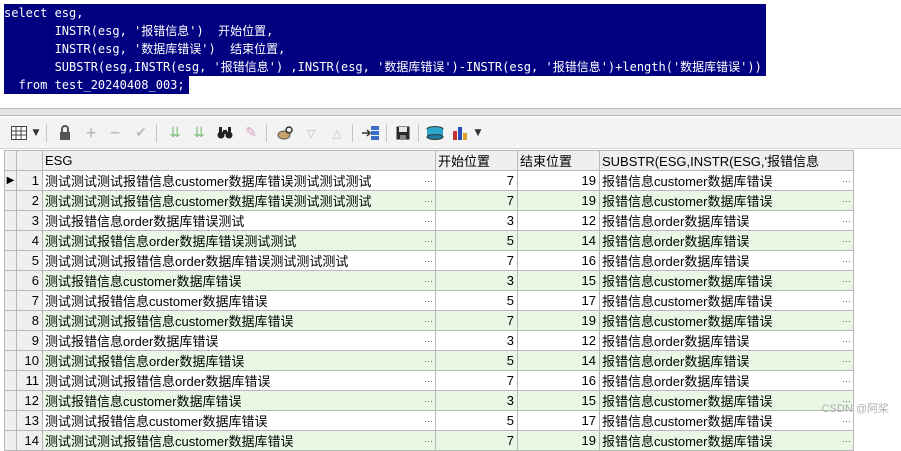 The height and width of the screenshot is (451, 901). Describe the element at coordinates (239, 340) in the screenshot. I see `cell-esg: 测试报错信息order数据库错误 ···` at that location.